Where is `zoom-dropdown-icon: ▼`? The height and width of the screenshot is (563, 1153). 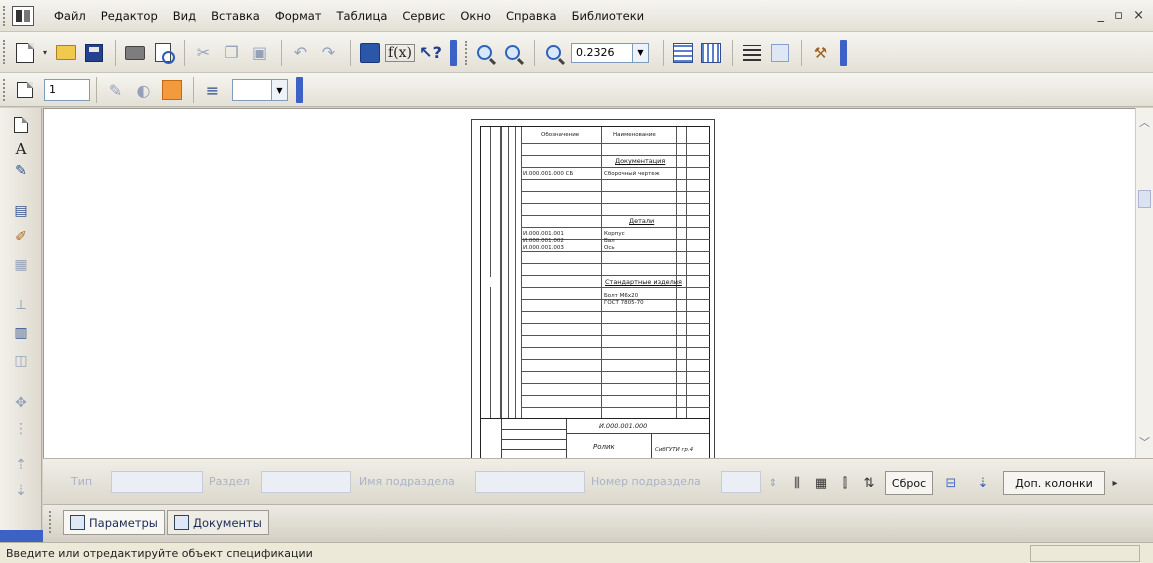 zoom-dropdown-icon: ▼ is located at coordinates (641, 52).